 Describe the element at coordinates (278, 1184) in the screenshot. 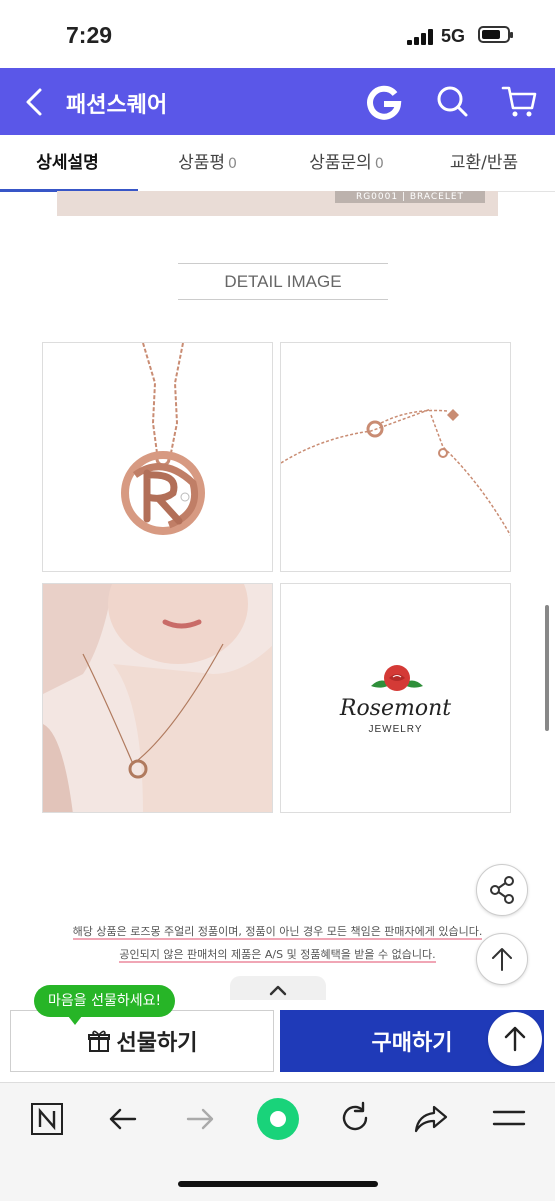

I see `home-indicator` at that location.